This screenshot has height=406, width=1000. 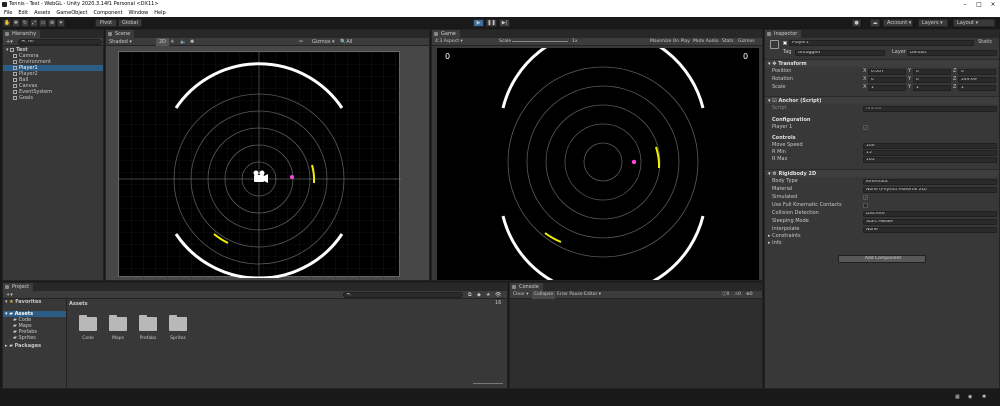 What do you see at coordinates (979, 4) in the screenshot?
I see `maximize-icon: □` at bounding box center [979, 4].